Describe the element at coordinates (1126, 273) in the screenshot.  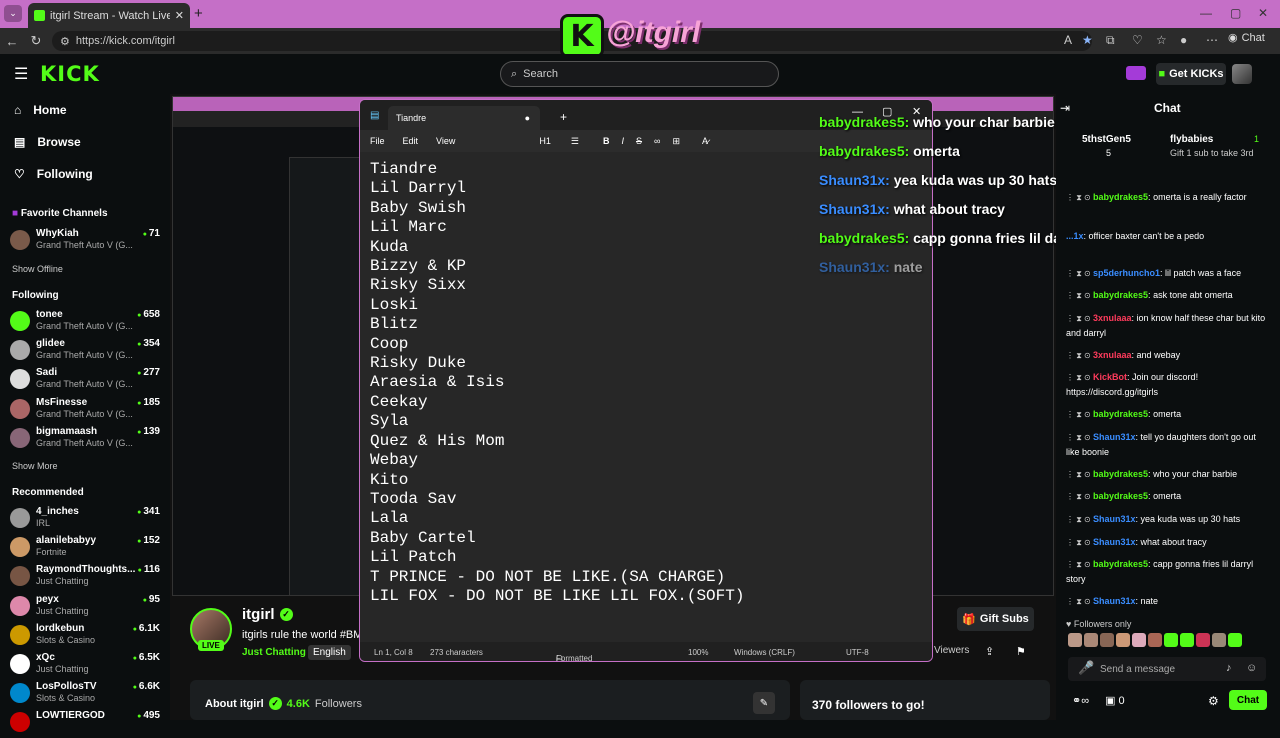
I see `chat-username: sp5derhuncho1` at that location.